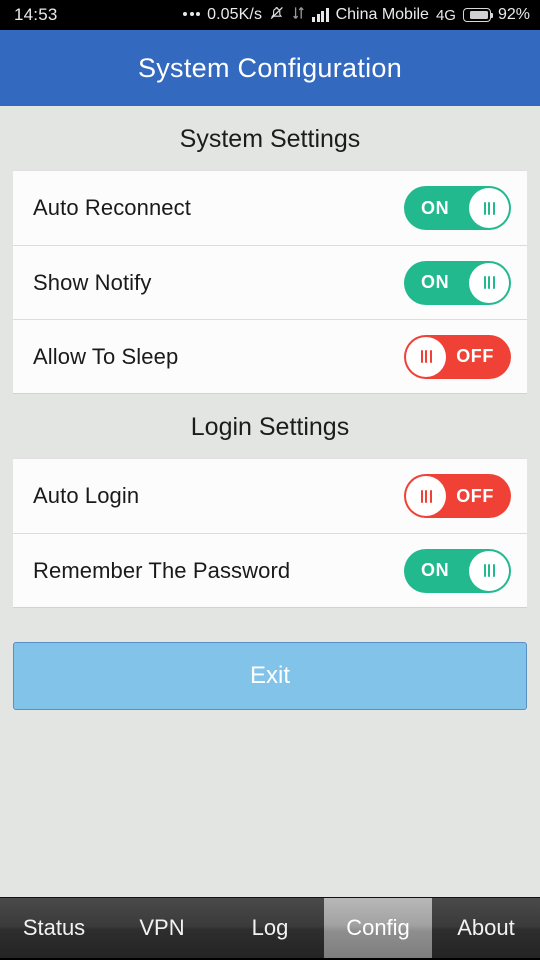  I want to click on toggle-auto-login: OFF, so click(457, 496).